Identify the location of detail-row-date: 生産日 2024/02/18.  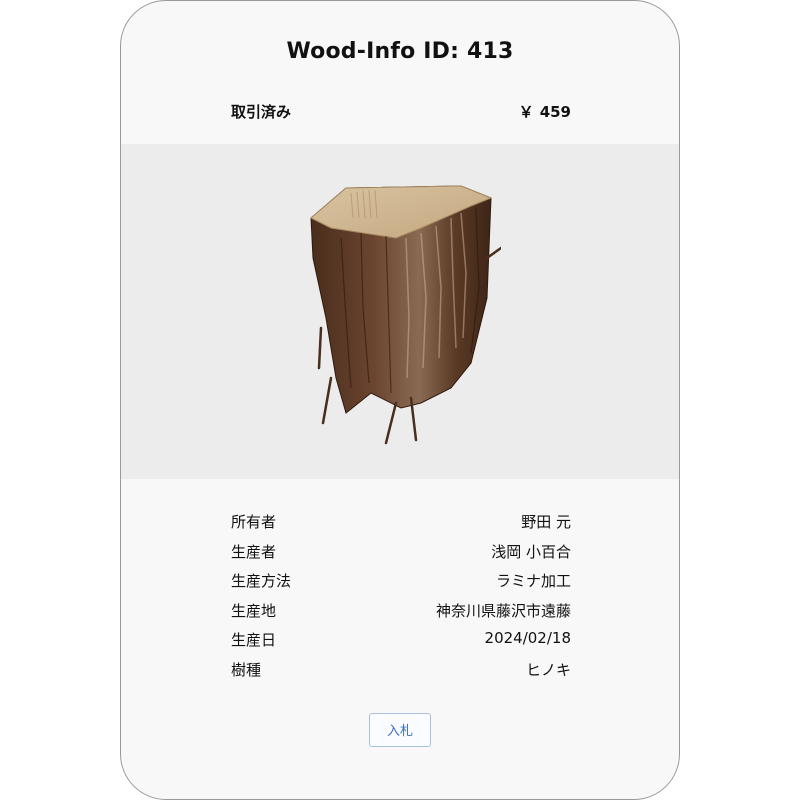
(401, 642).